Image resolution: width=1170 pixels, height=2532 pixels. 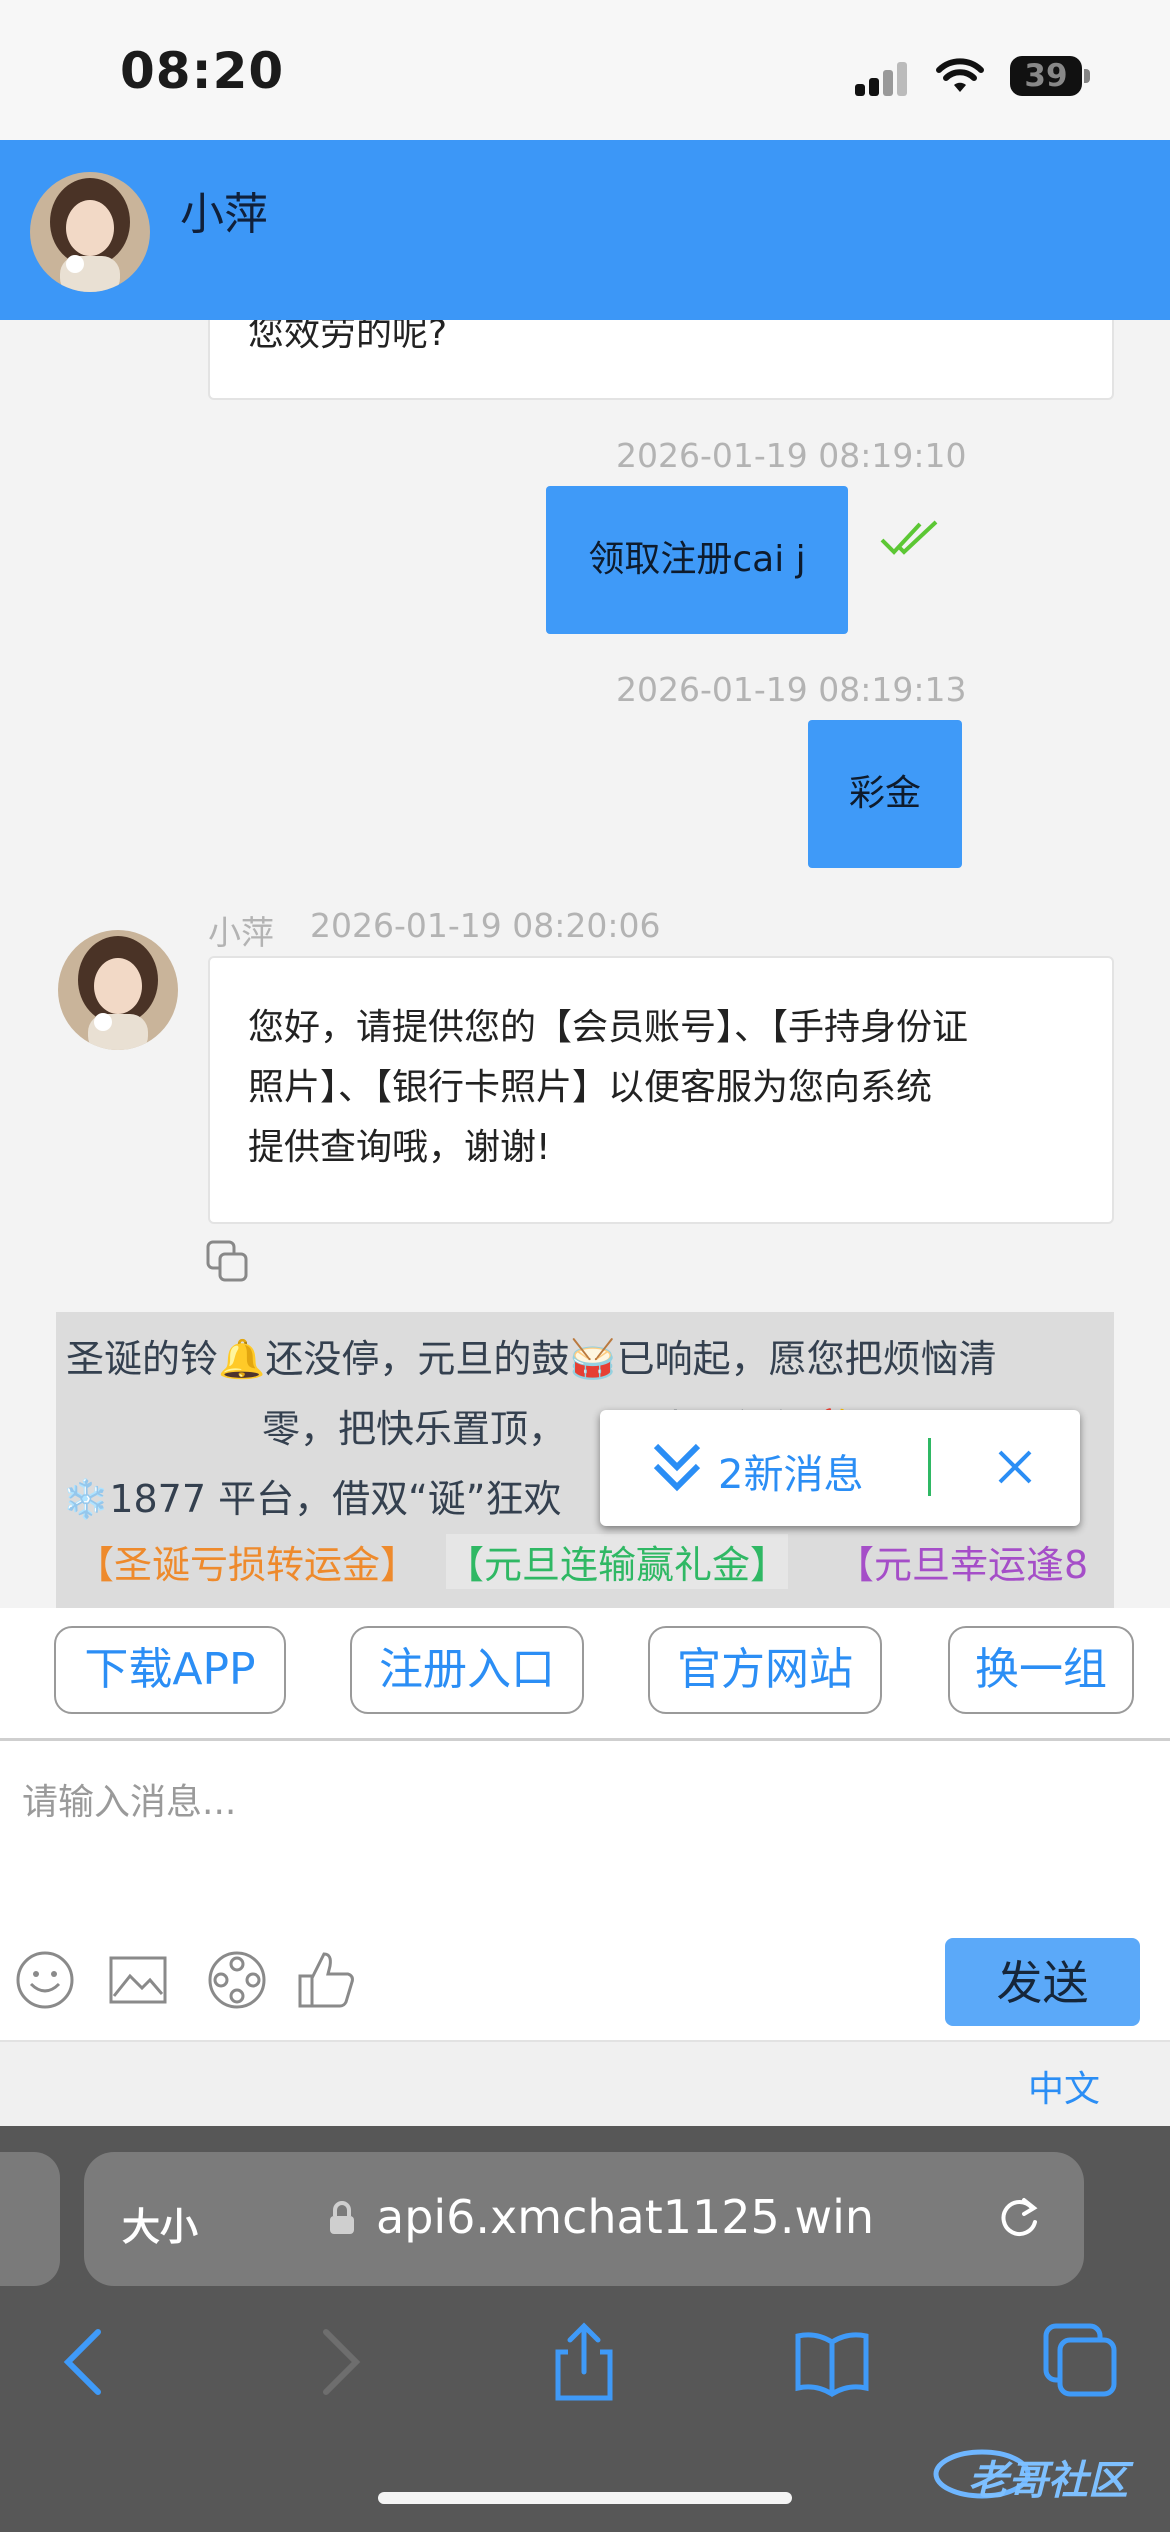 I want to click on cellular-signal-icon, so click(x=885, y=78).